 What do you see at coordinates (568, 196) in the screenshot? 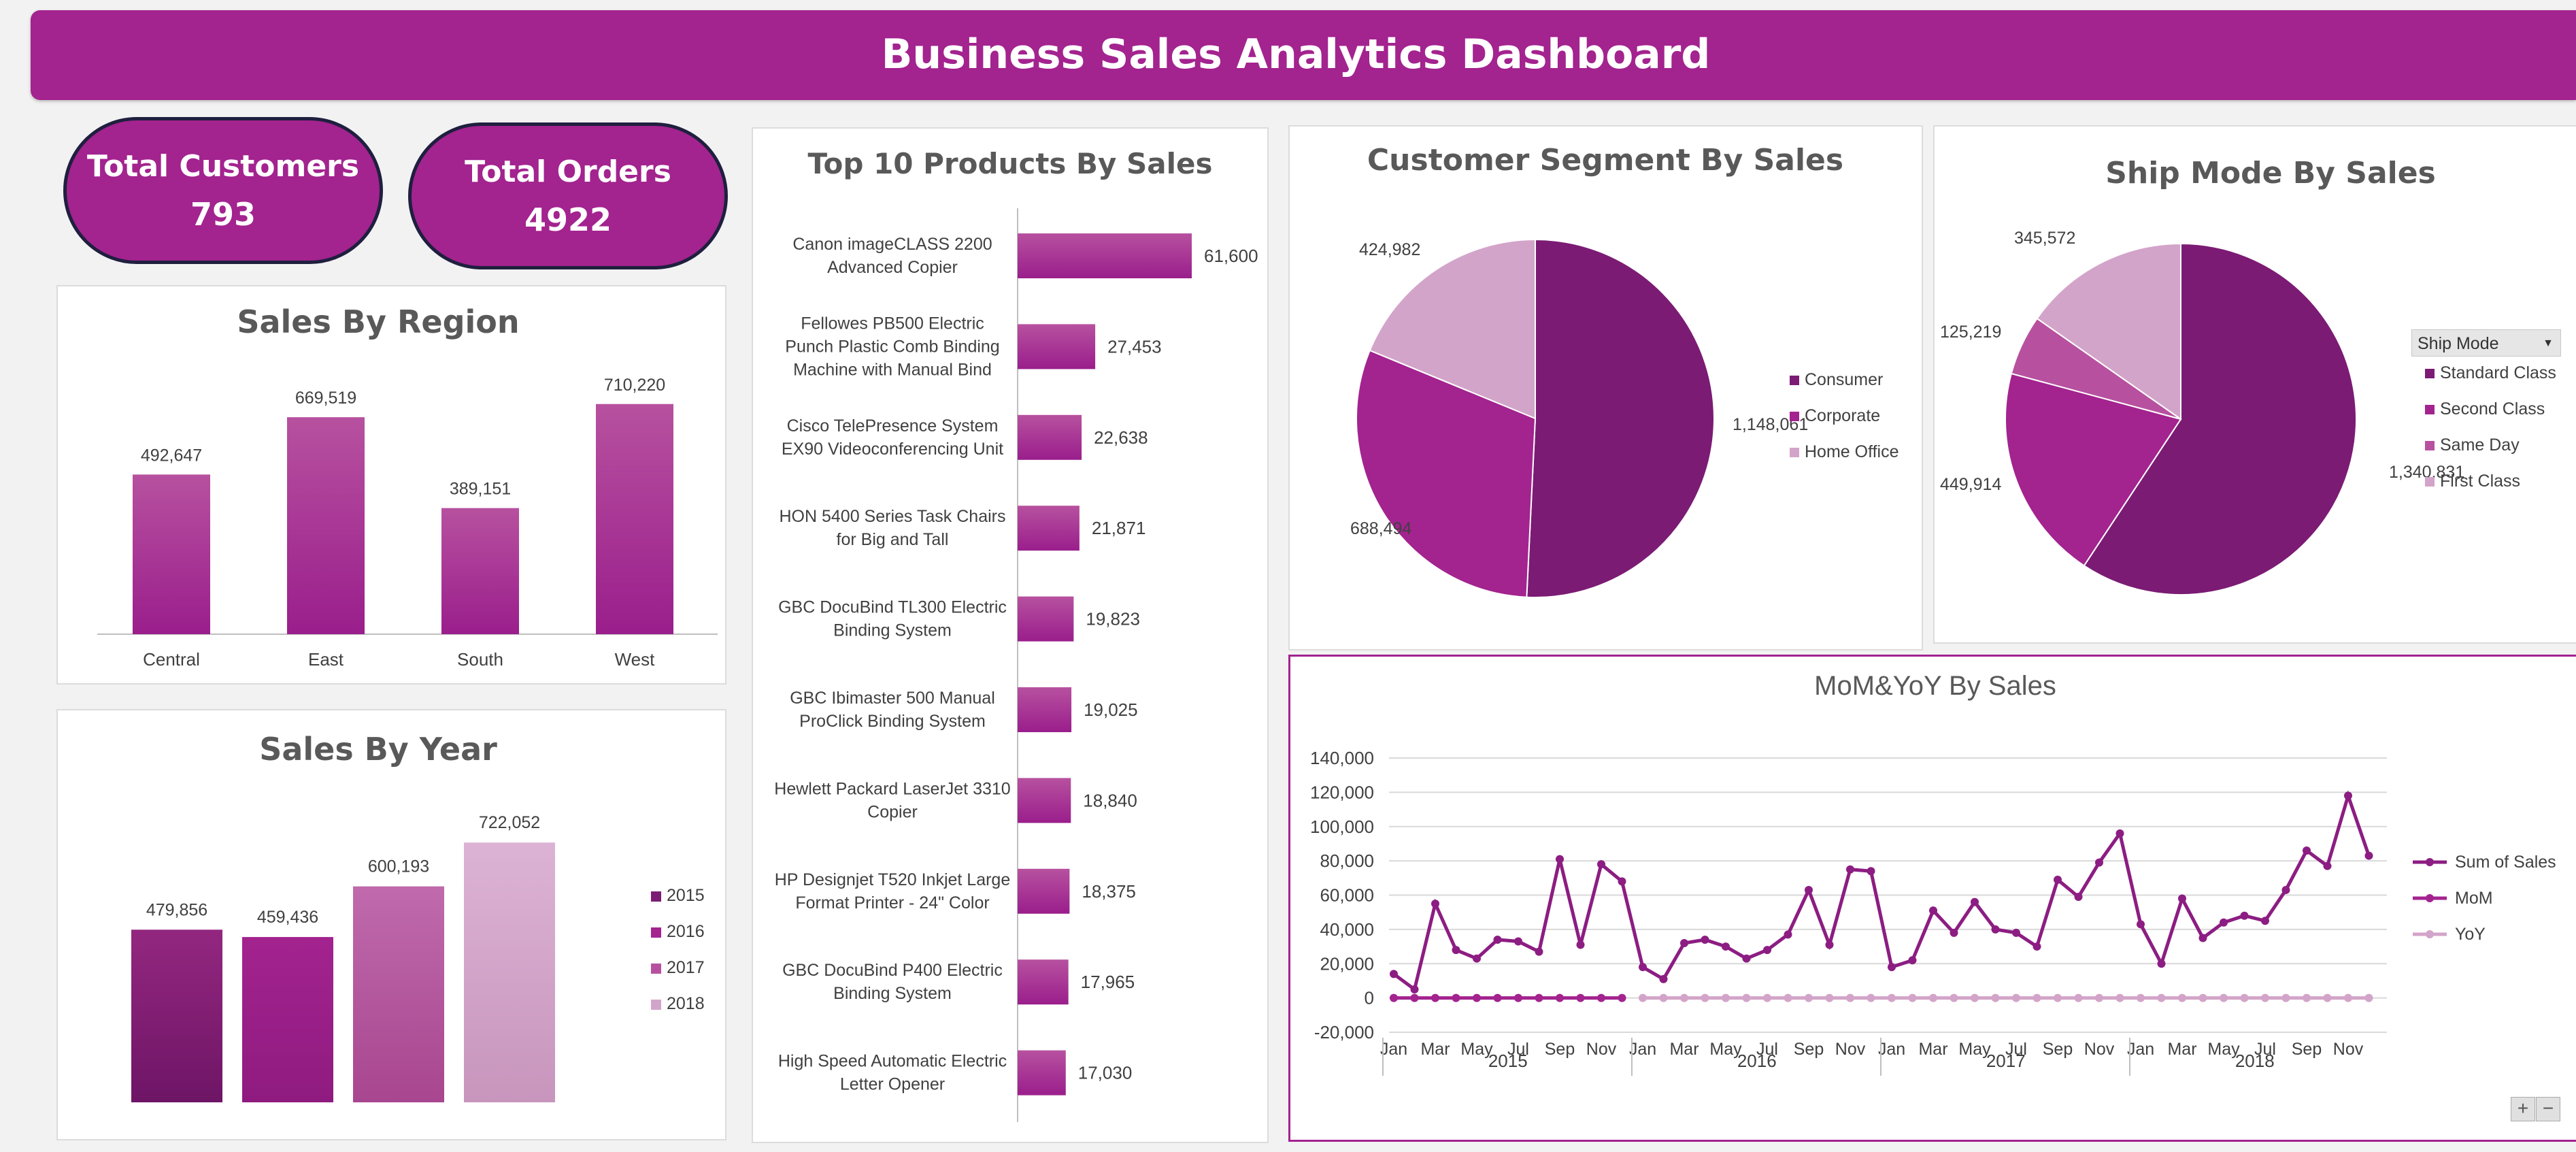
I see `kpi-total-orders: Total Orders 4922` at bounding box center [568, 196].